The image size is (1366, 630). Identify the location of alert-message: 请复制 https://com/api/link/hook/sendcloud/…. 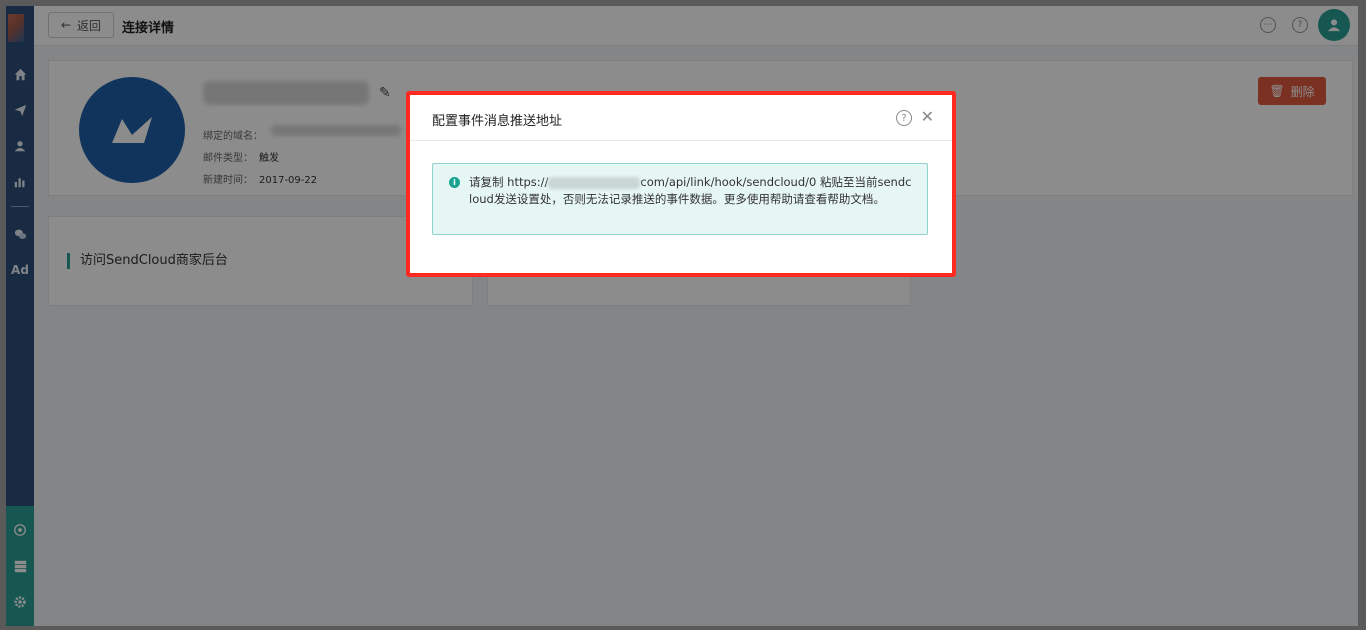
(691, 191).